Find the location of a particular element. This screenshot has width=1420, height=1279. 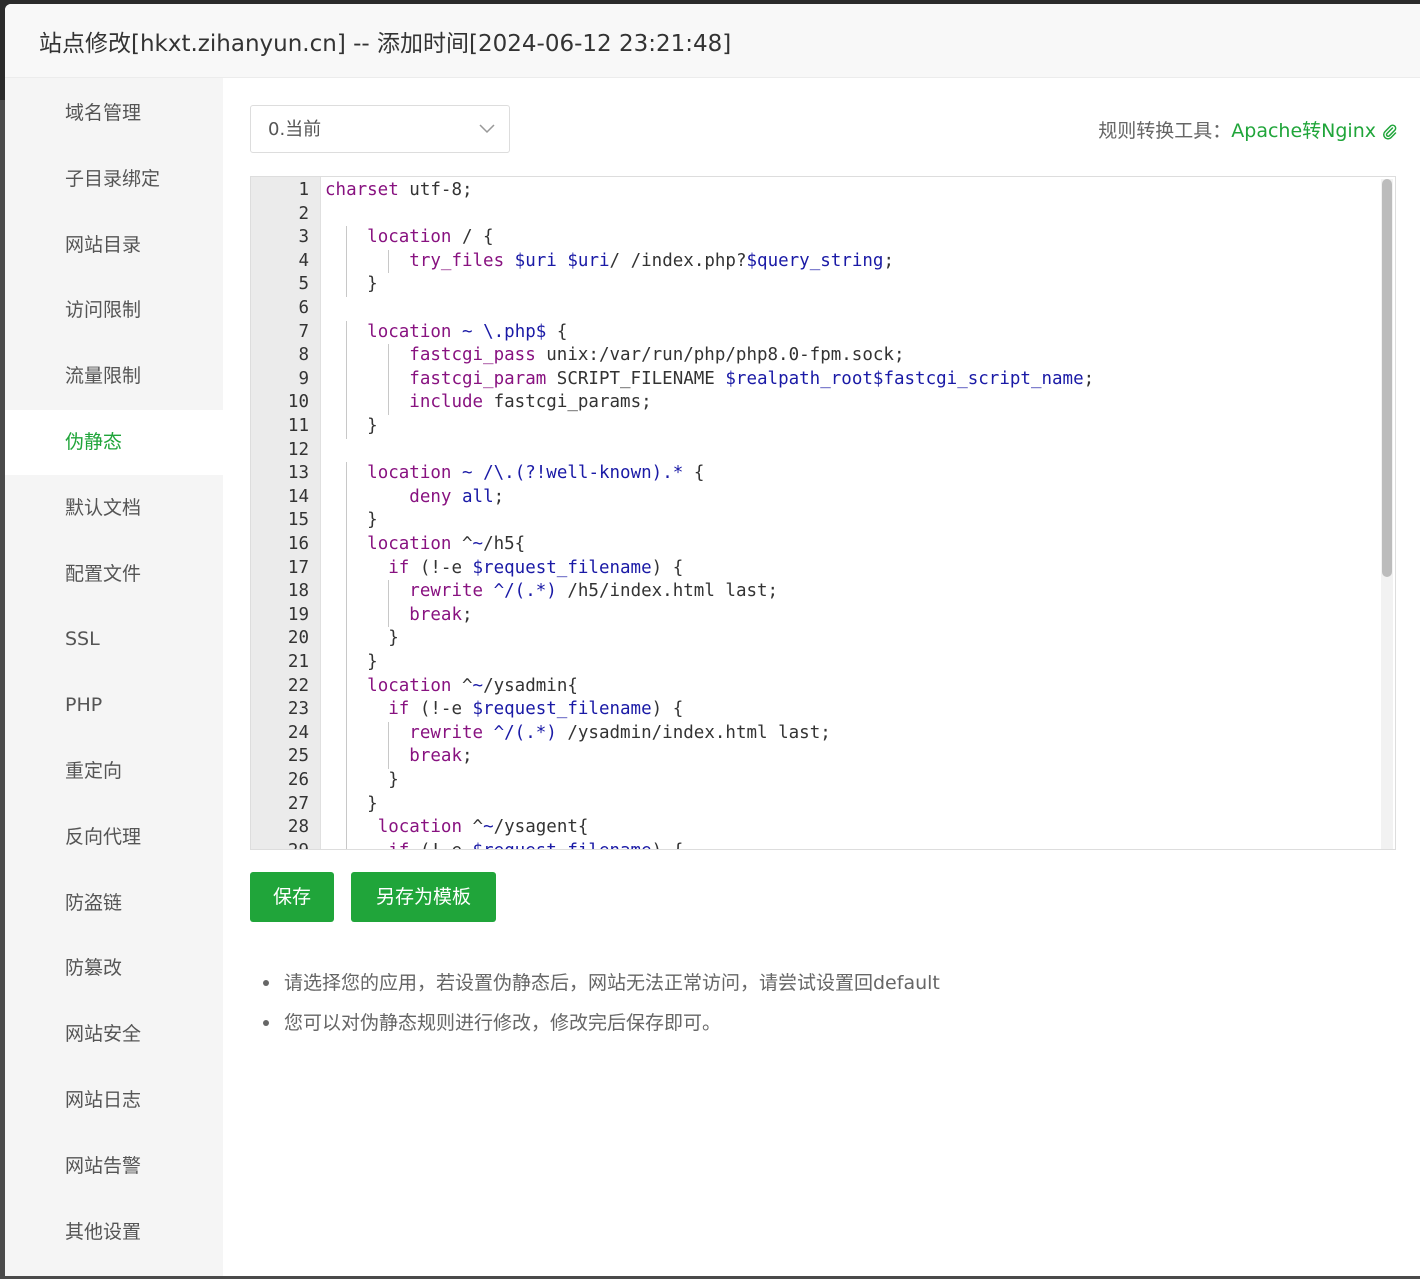

editor-scrollbar is located at coordinates (1387, 514).